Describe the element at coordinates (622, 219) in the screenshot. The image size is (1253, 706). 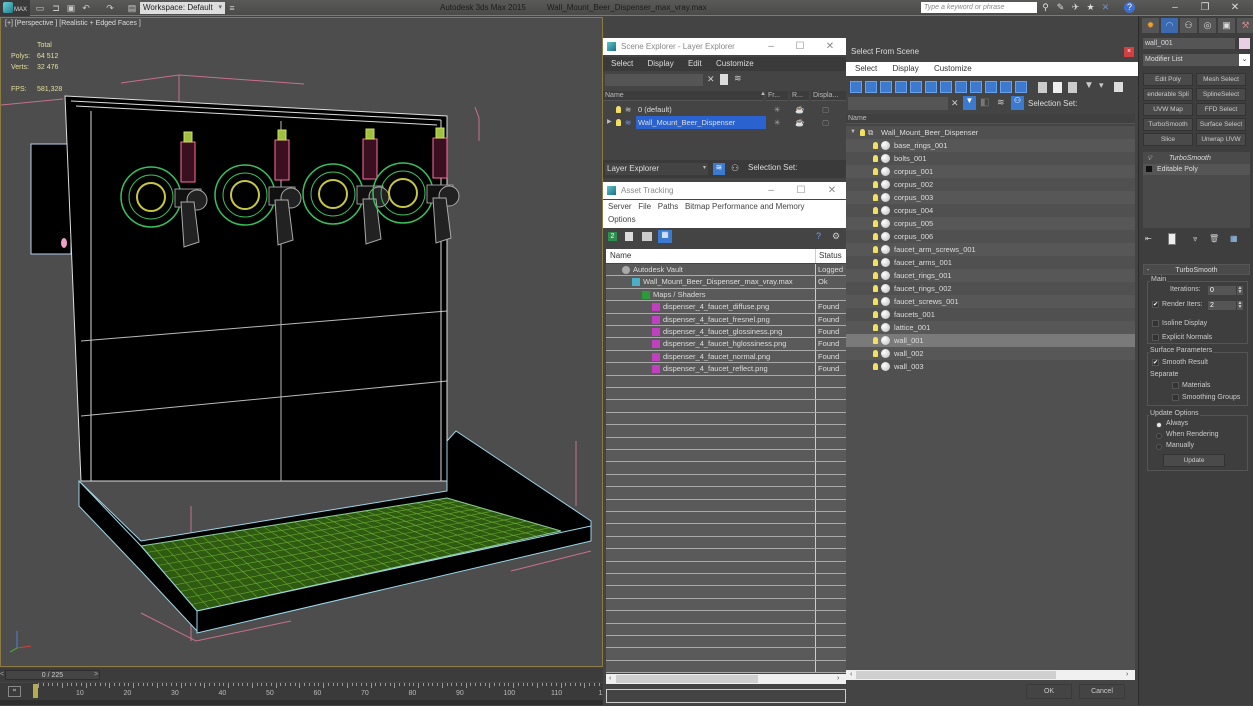
I see `menu-options: Options` at that location.